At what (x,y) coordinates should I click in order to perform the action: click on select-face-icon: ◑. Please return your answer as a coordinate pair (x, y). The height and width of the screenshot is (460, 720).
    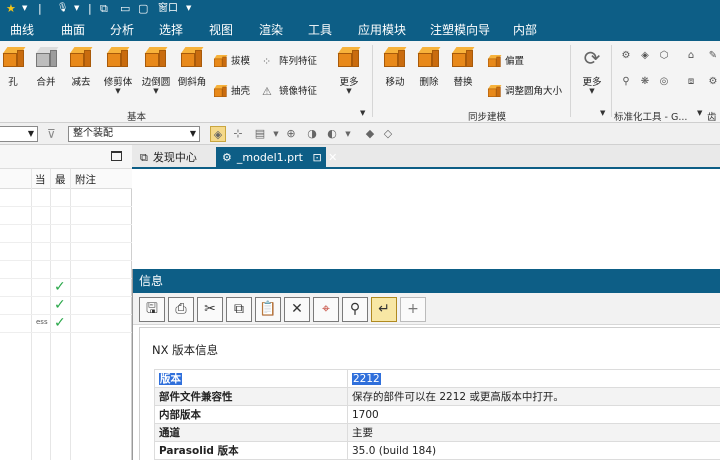
    Looking at the image, I should click on (312, 134).